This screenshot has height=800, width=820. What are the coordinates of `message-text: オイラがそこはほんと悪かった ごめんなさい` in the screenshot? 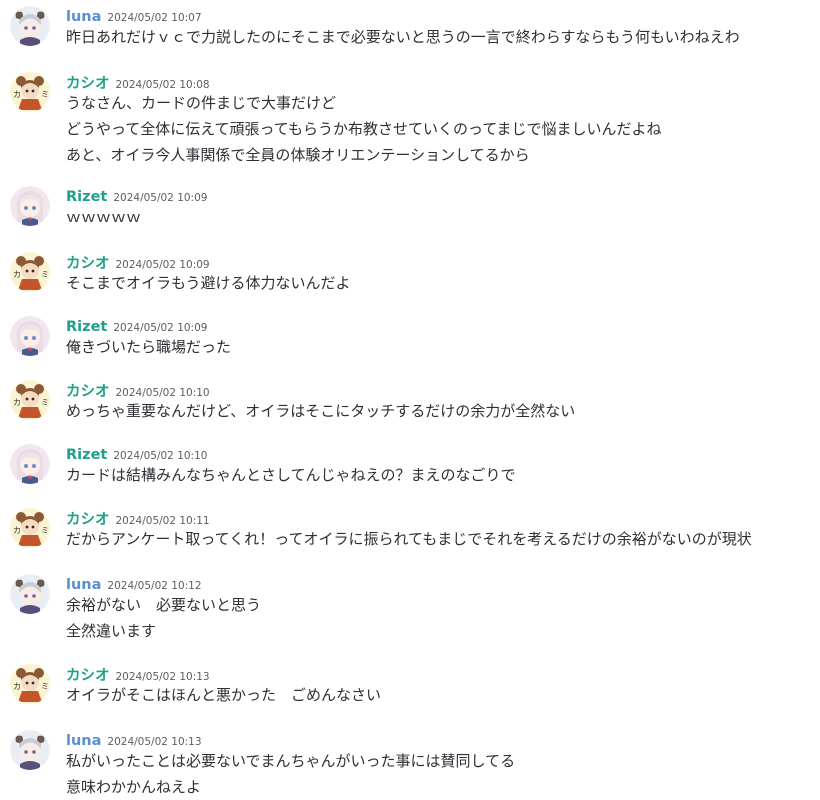 It's located at (224, 695).